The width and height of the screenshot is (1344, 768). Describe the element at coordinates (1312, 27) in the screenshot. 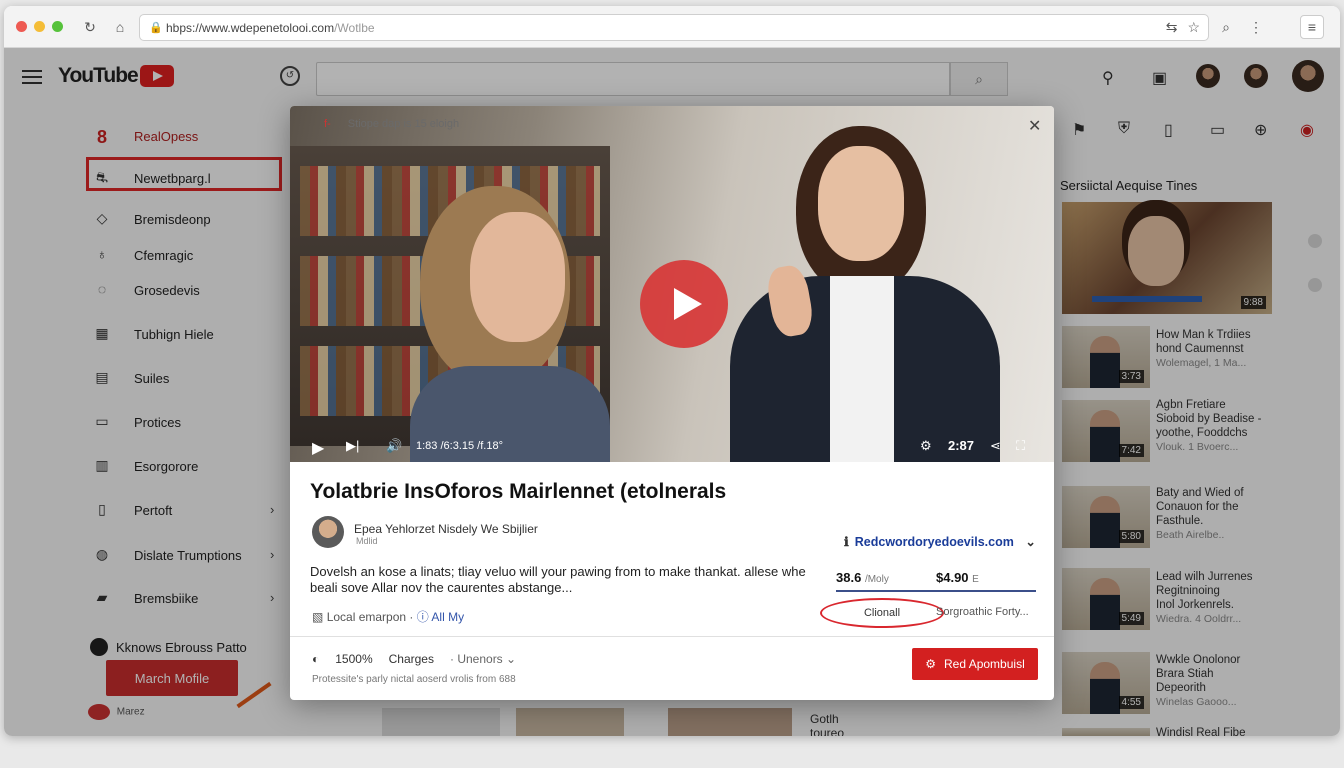

I see `menu-icon: ≡` at that location.